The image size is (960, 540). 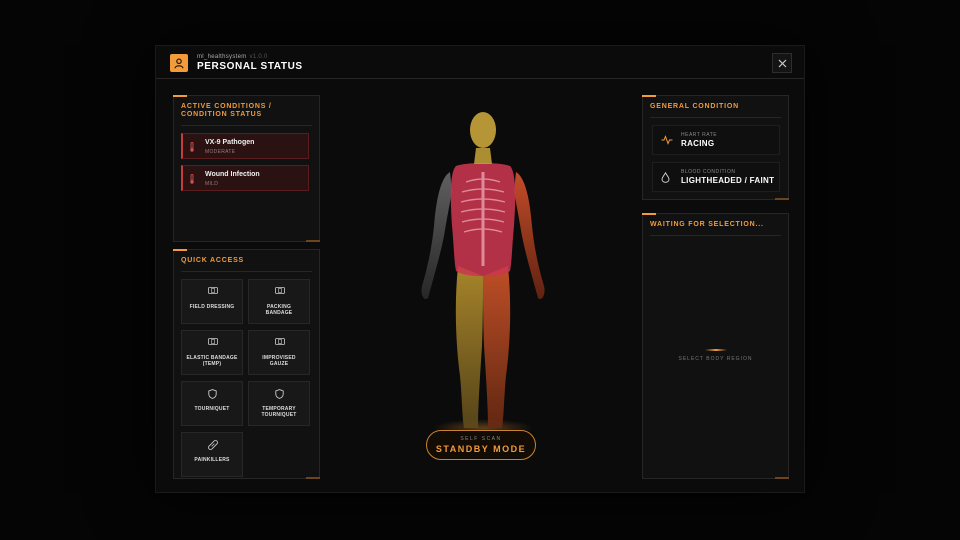 I want to click on window-header: ml_healthsystem v1.0.0 PERSONAL STATUS, so click(x=480, y=62).